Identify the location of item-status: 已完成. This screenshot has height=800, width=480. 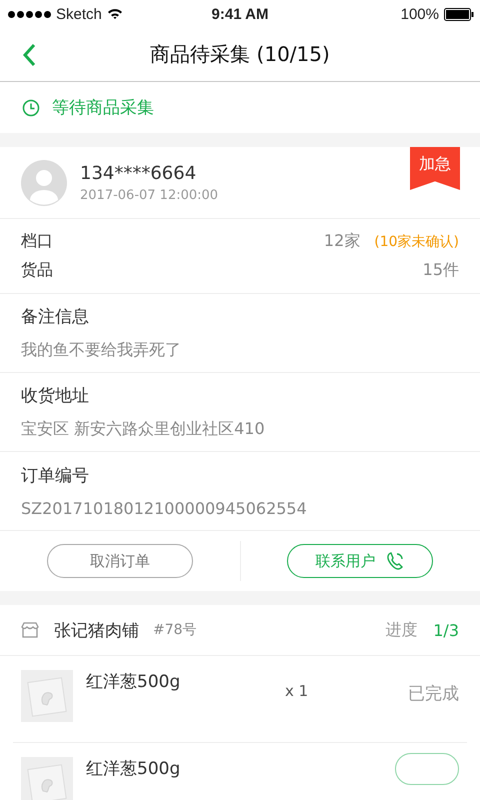
(433, 694).